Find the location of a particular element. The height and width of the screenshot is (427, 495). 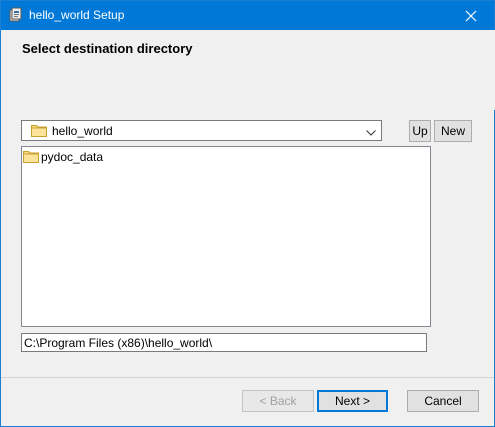

new-folder-button: New is located at coordinates (453, 131).